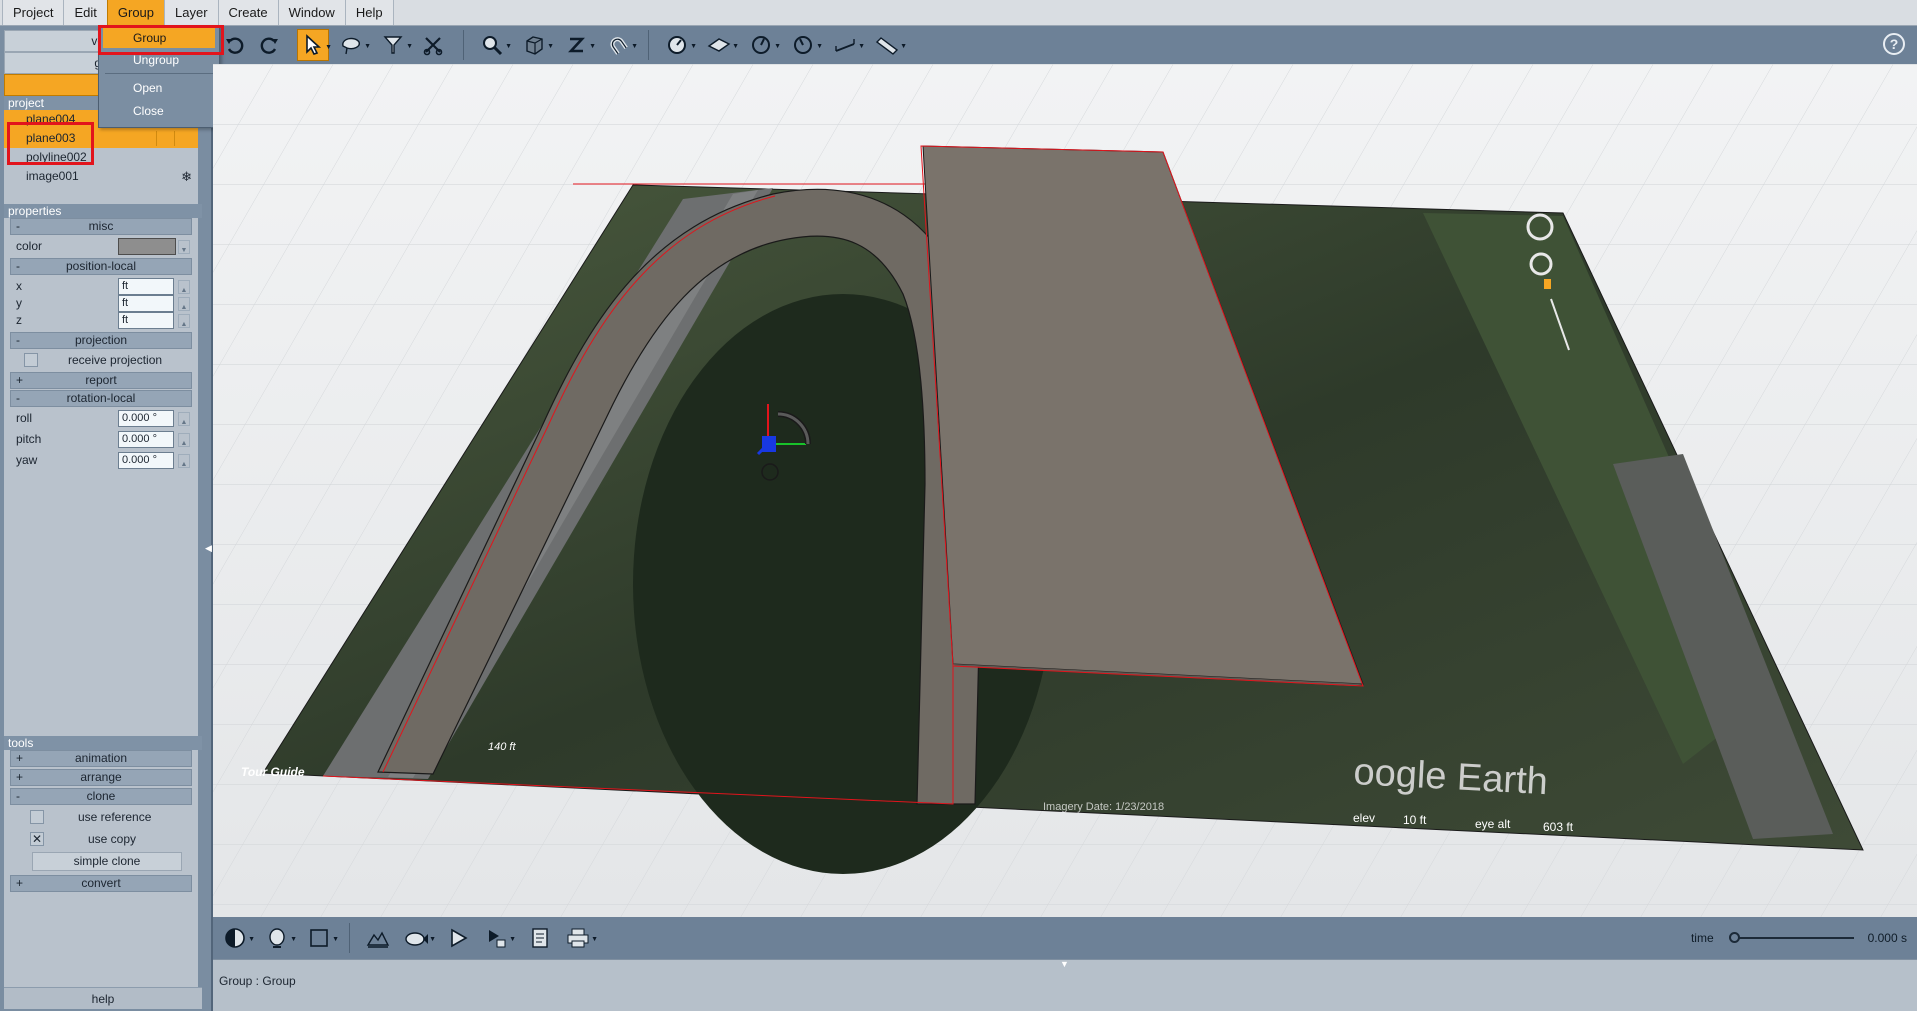 This screenshot has width=1917, height=1011. What do you see at coordinates (502, 747) in the screenshot?
I see `scale-label: 140 ft` at bounding box center [502, 747].